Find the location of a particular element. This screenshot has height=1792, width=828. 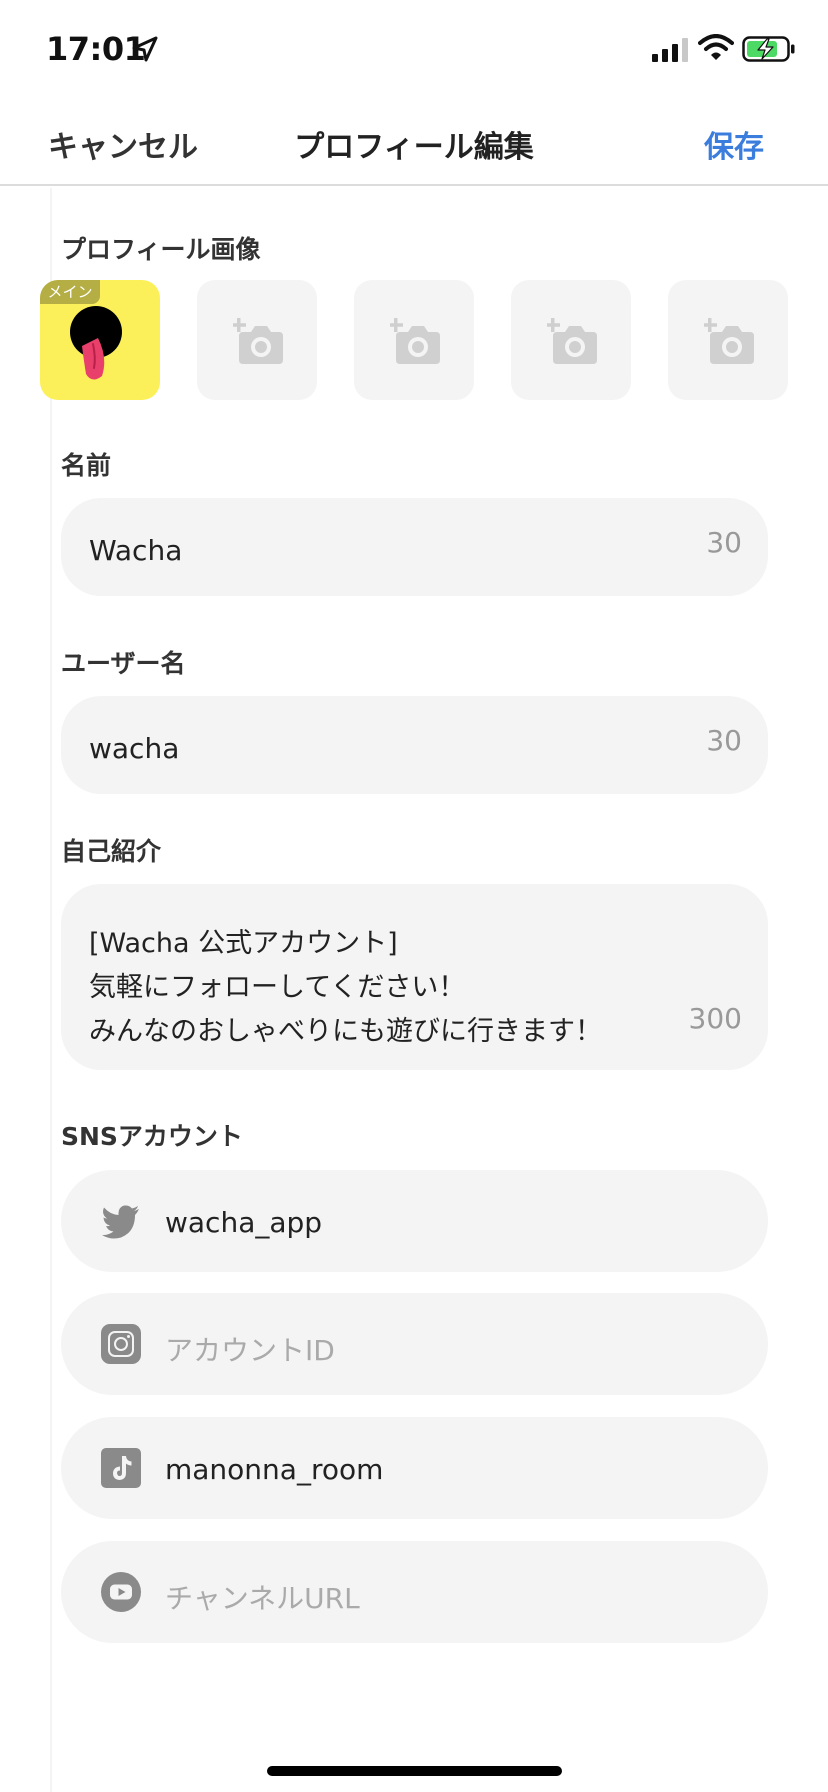

battery-charging-icon is located at coordinates (768, 49).